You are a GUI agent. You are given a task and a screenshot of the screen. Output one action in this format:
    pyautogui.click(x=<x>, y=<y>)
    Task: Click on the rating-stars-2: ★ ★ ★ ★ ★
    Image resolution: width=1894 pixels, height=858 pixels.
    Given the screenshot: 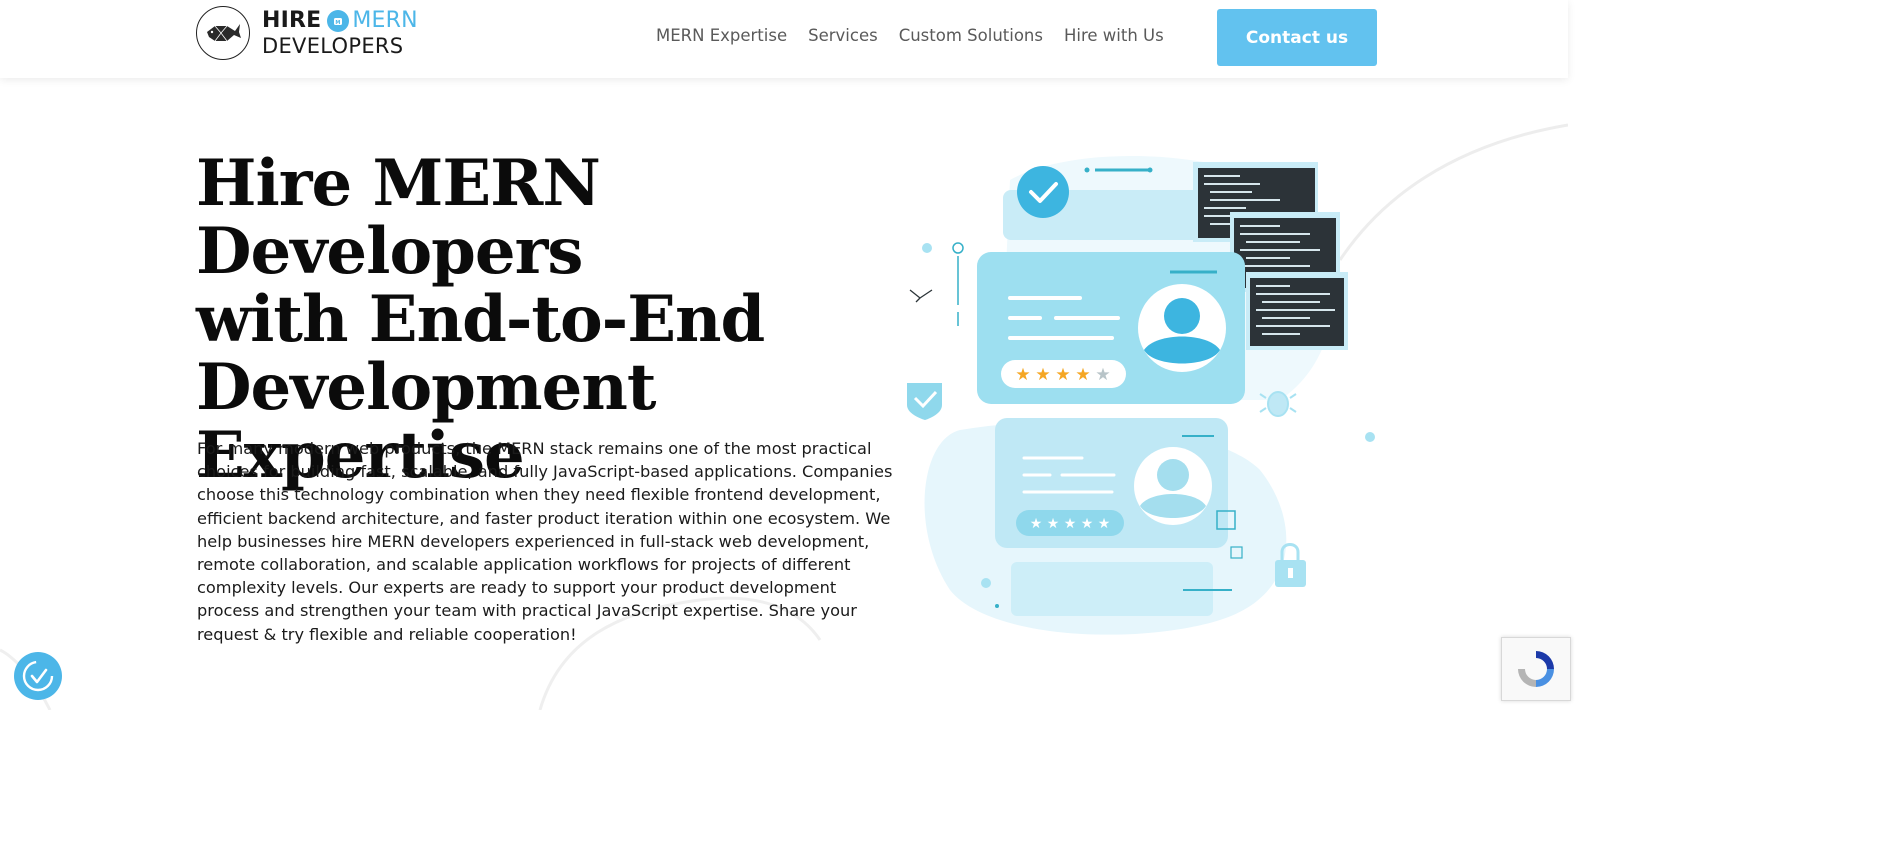 What is the action you would take?
    pyautogui.click(x=1070, y=524)
    